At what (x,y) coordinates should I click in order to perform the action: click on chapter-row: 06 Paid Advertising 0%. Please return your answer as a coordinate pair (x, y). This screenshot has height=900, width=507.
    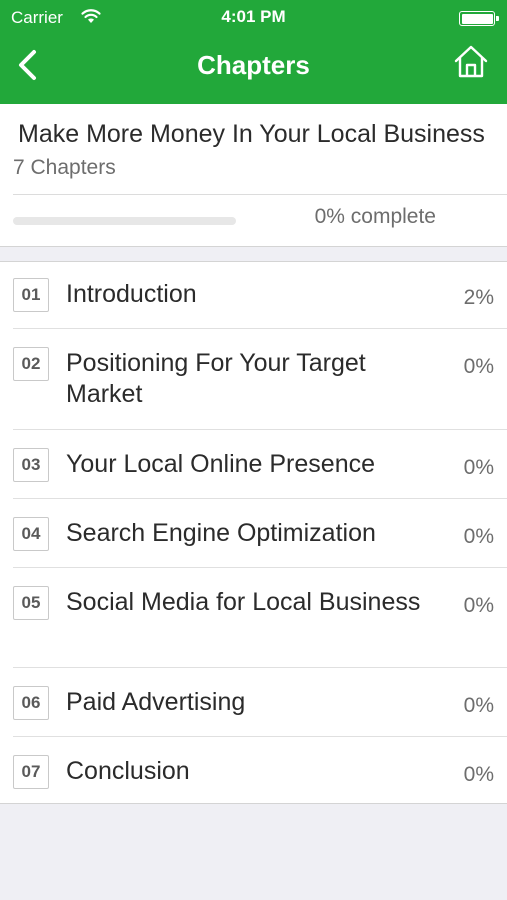
    Looking at the image, I should click on (253, 702).